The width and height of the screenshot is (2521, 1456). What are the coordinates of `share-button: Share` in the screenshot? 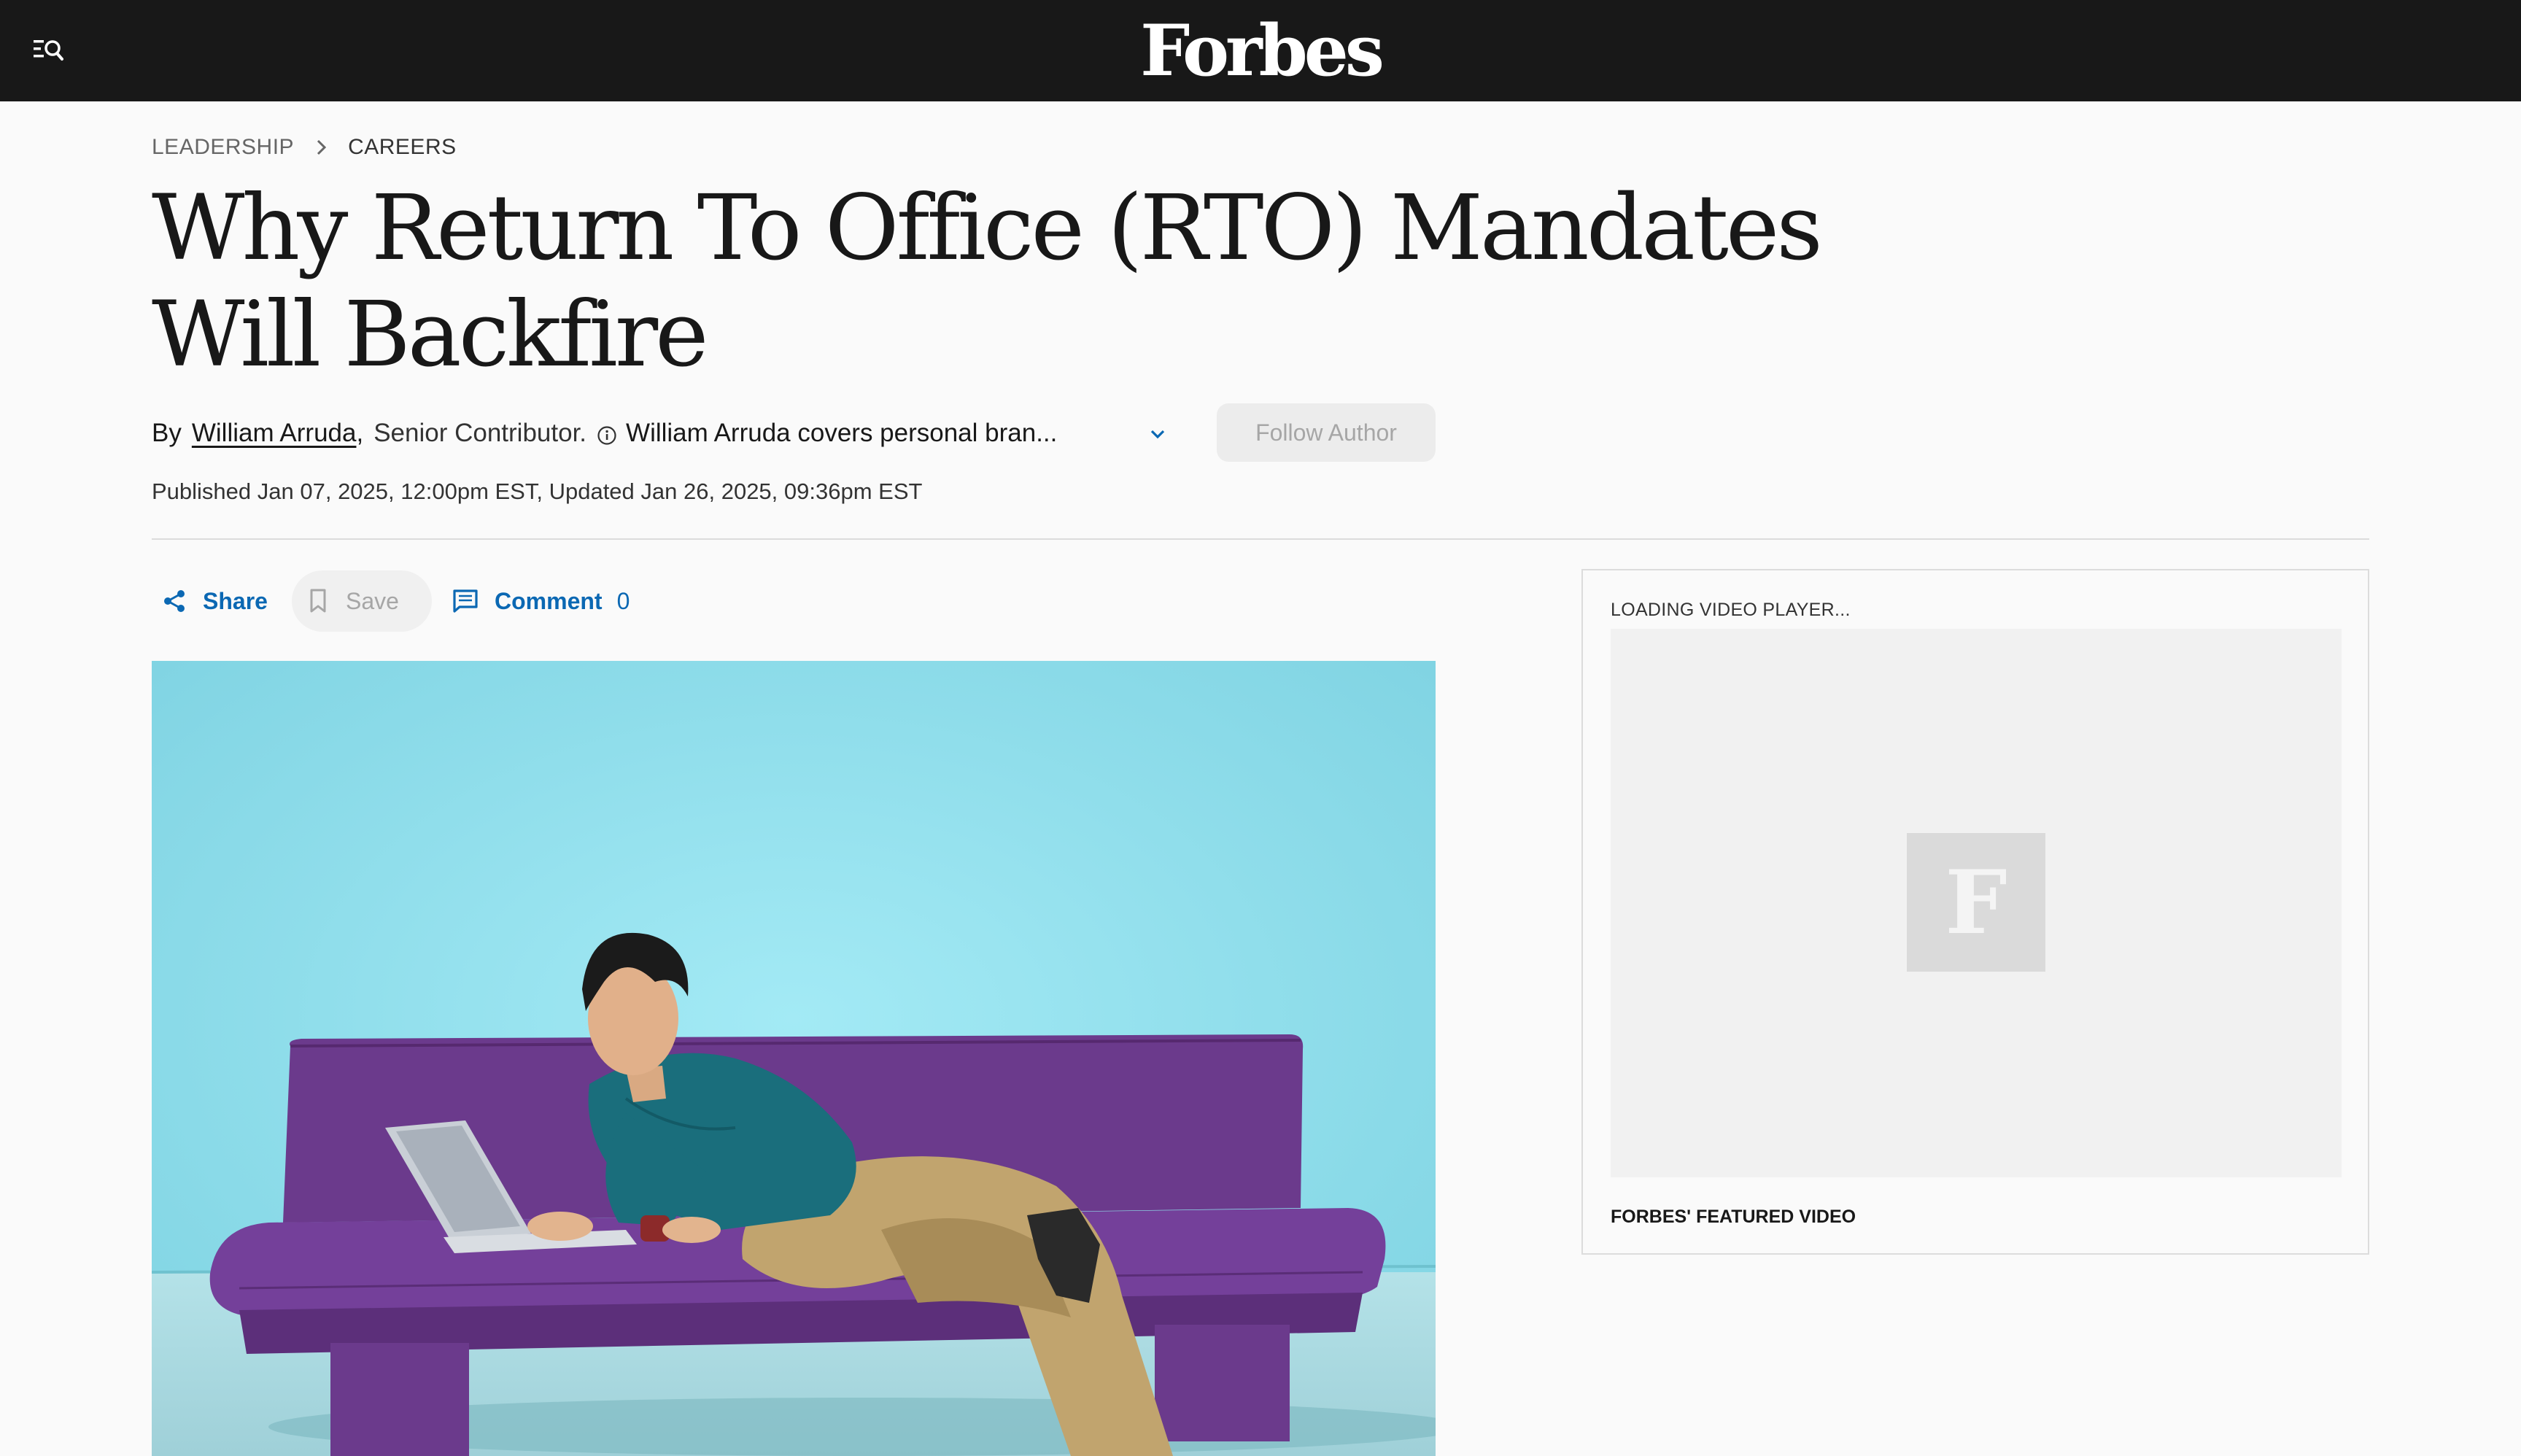 It's located at (215, 601).